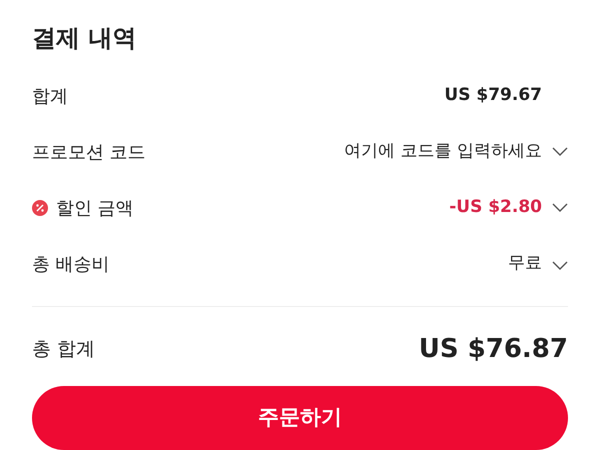 This screenshot has height=450, width=600. I want to click on row-label: 총 배송비, so click(71, 264).